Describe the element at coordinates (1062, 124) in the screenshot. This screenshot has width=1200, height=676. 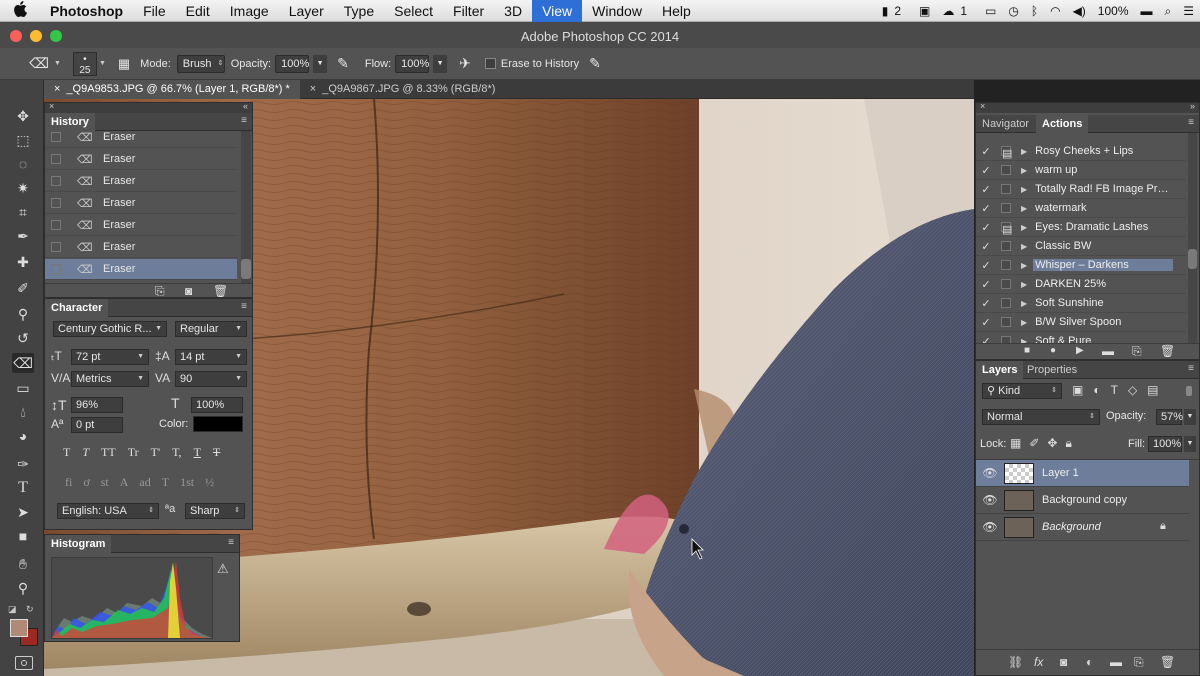
I see `tab-actions: Actions` at that location.